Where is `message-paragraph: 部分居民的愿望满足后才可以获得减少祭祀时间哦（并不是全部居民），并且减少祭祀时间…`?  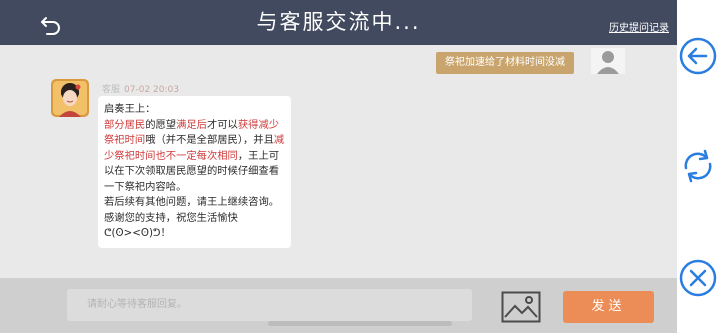 message-paragraph: 部分居民的愿望满足后才可以获得减少祭祀时间哦（并不是全部居民），并且减少祭祀时间… is located at coordinates (195, 157).